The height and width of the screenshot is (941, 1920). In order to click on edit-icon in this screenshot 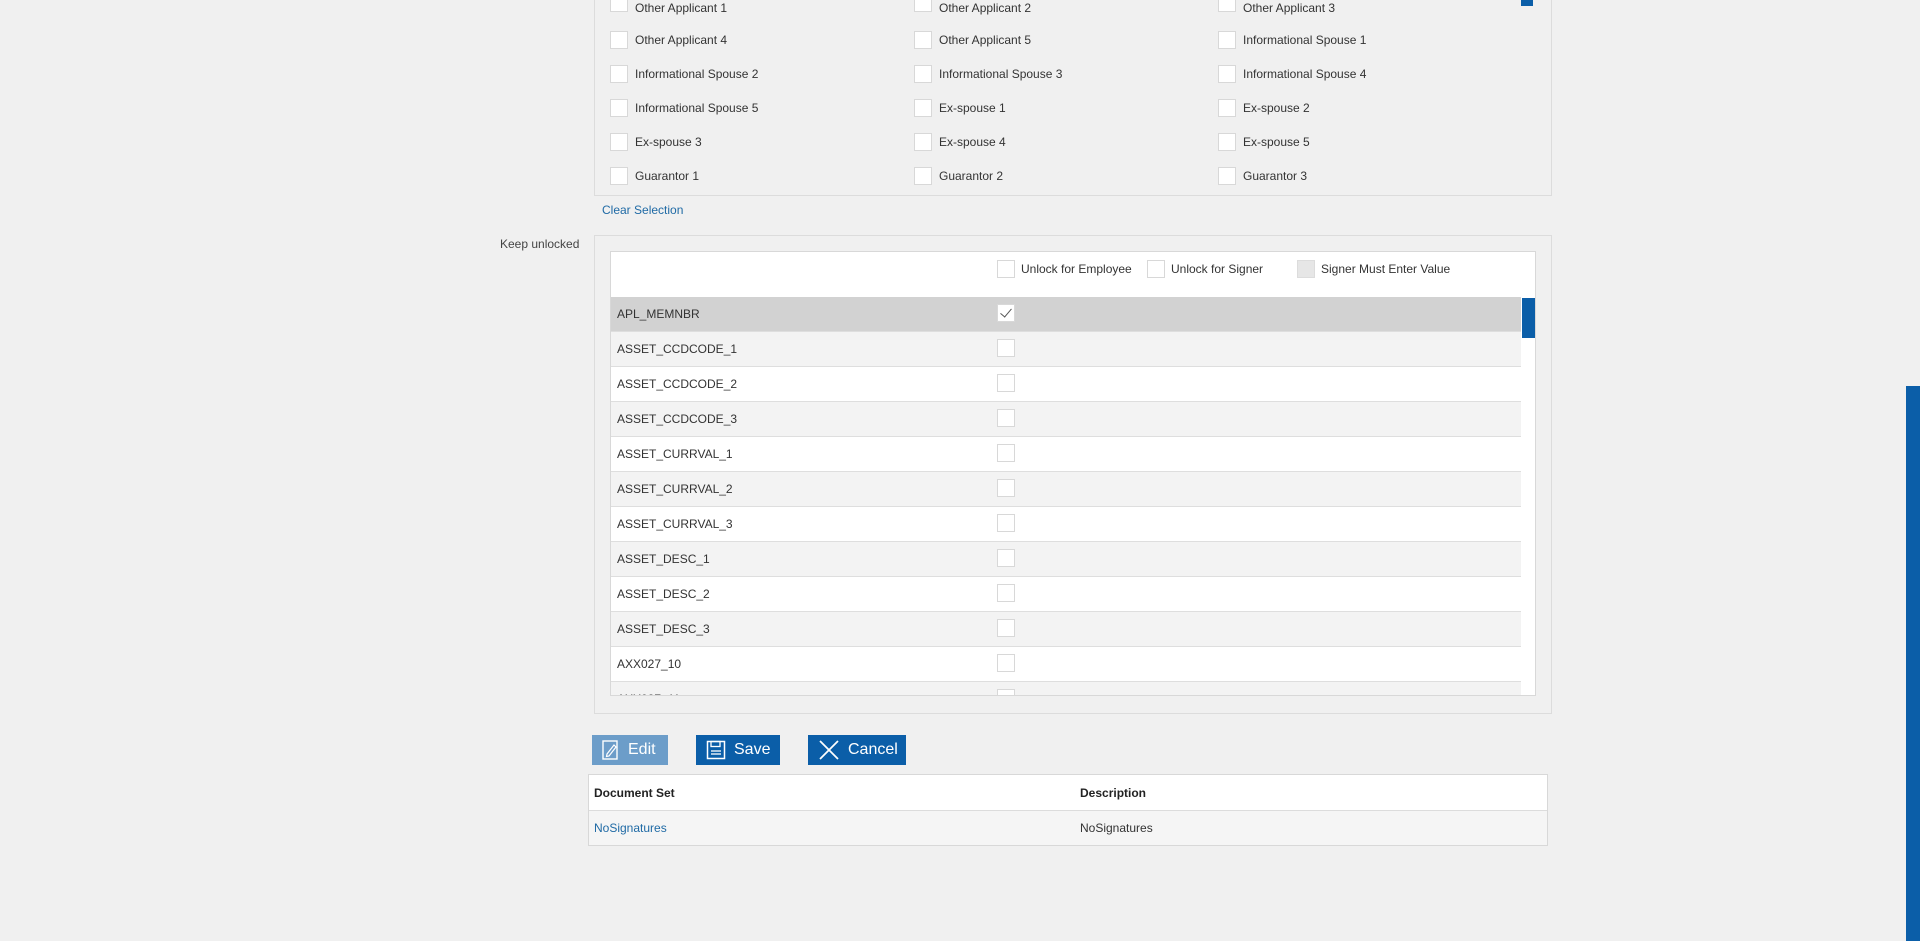, I will do `click(610, 750)`.